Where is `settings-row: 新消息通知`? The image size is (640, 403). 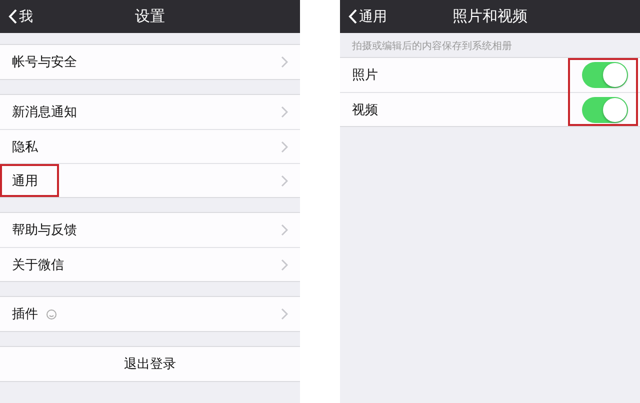
settings-row: 新消息通知 is located at coordinates (150, 112).